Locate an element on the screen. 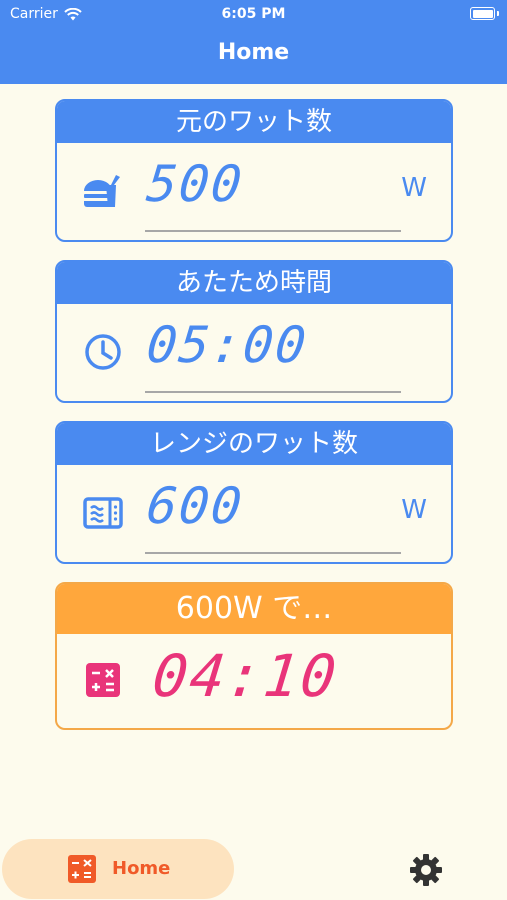 The width and height of the screenshot is (507, 900). range-watt-underline is located at coordinates (273, 553).